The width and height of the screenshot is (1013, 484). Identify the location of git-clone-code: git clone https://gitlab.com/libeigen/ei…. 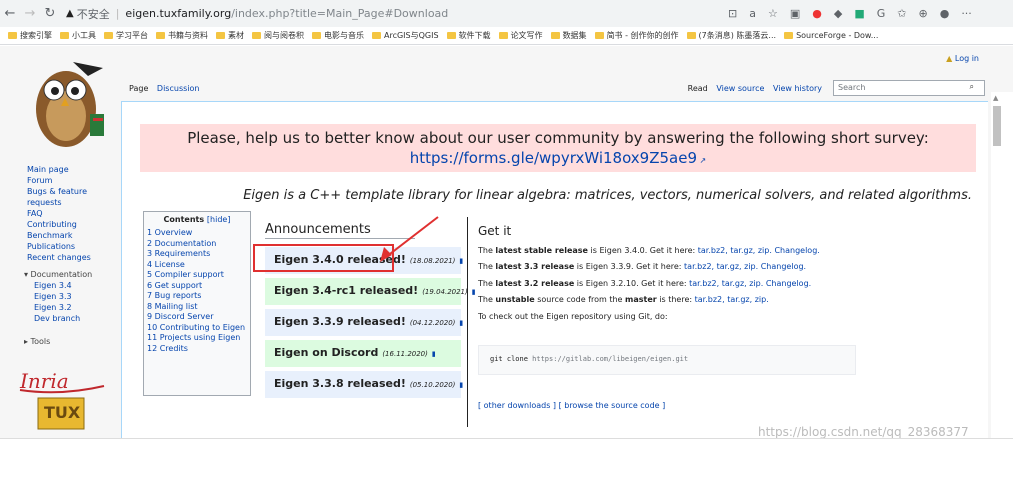
(667, 360).